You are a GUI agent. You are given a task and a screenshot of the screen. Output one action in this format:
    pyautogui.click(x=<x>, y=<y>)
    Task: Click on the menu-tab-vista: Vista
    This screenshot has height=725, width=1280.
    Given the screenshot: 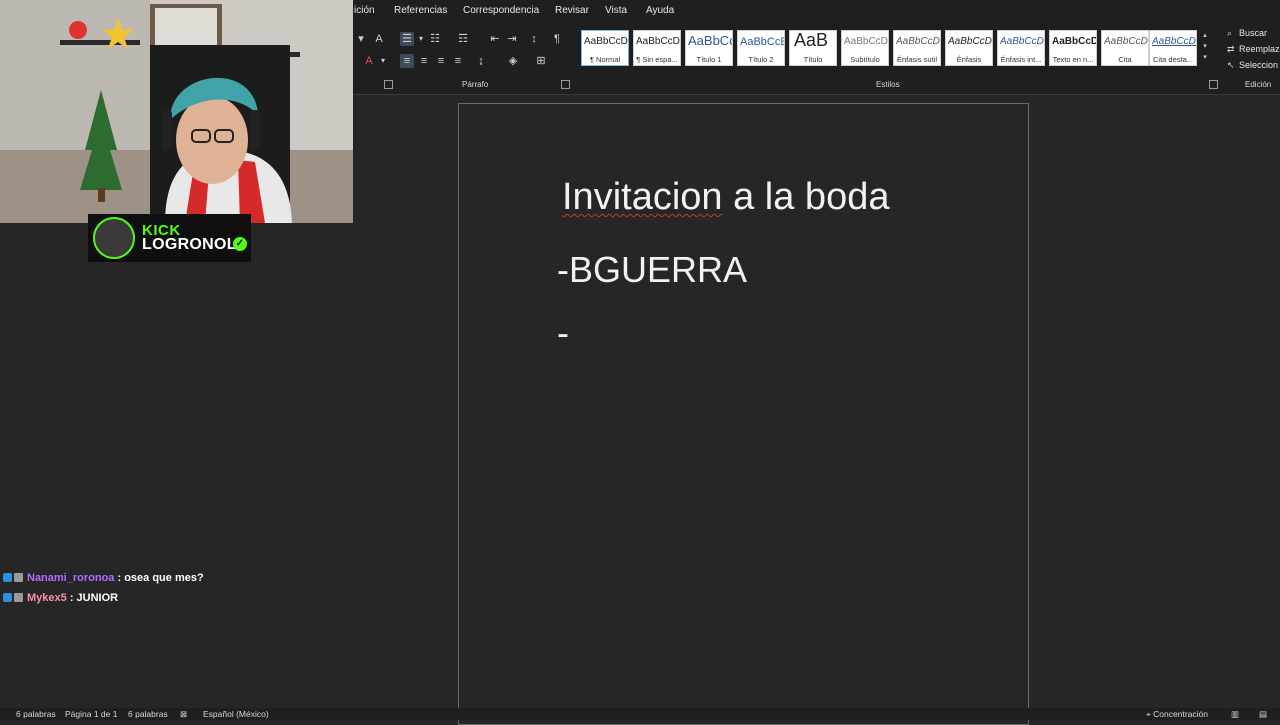 What is the action you would take?
    pyautogui.click(x=616, y=10)
    